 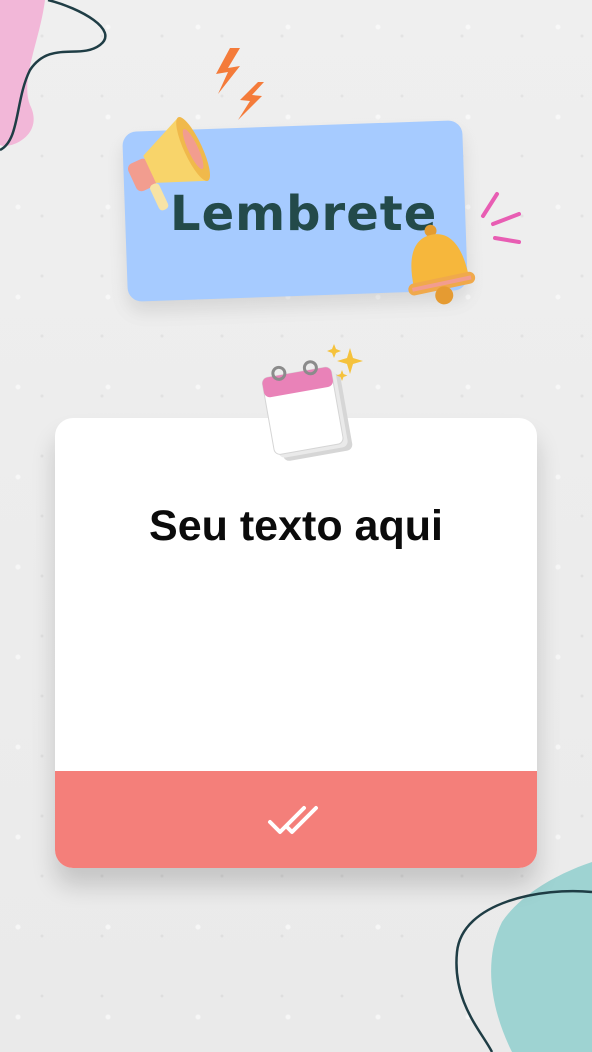 I want to click on bell-icon, so click(x=442, y=264).